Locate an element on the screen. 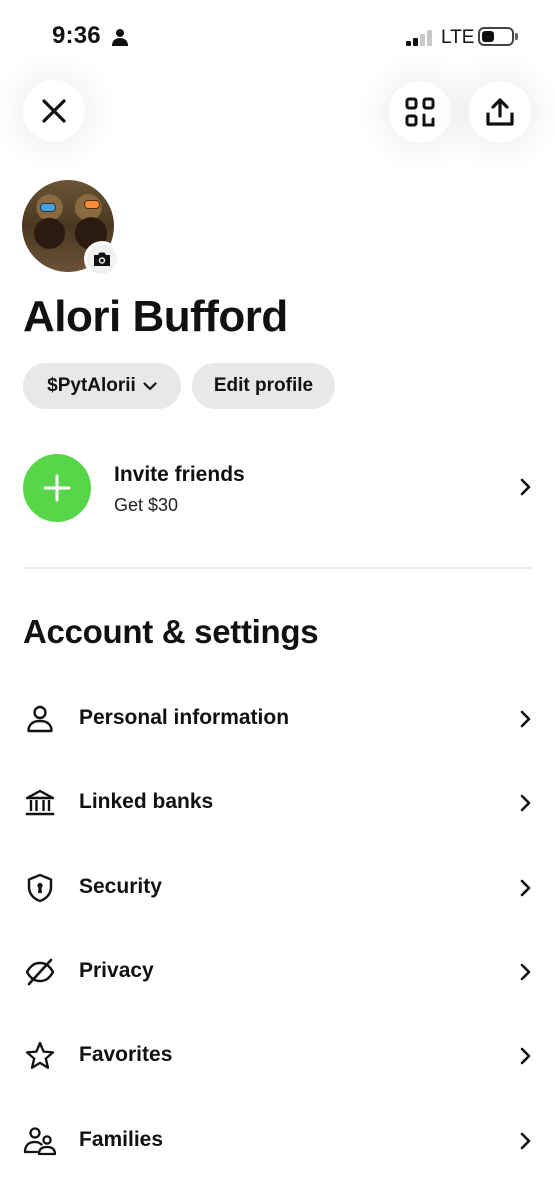  settings-item-personal-information: Personal information is located at coordinates (277, 718).